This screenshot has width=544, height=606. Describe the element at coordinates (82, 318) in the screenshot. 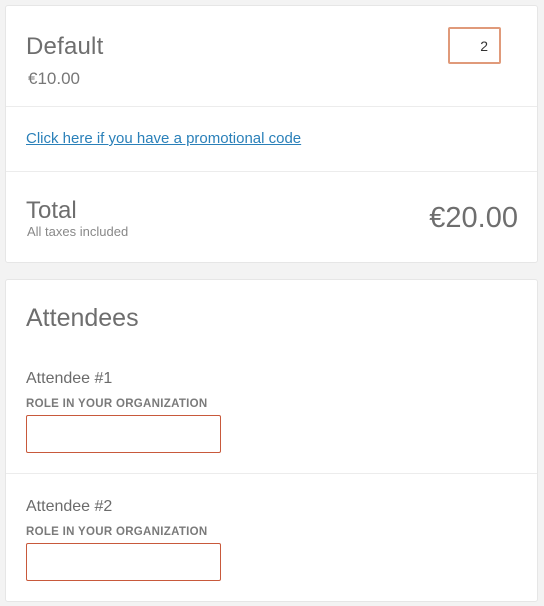

I see `attendees-title: Attendees` at that location.